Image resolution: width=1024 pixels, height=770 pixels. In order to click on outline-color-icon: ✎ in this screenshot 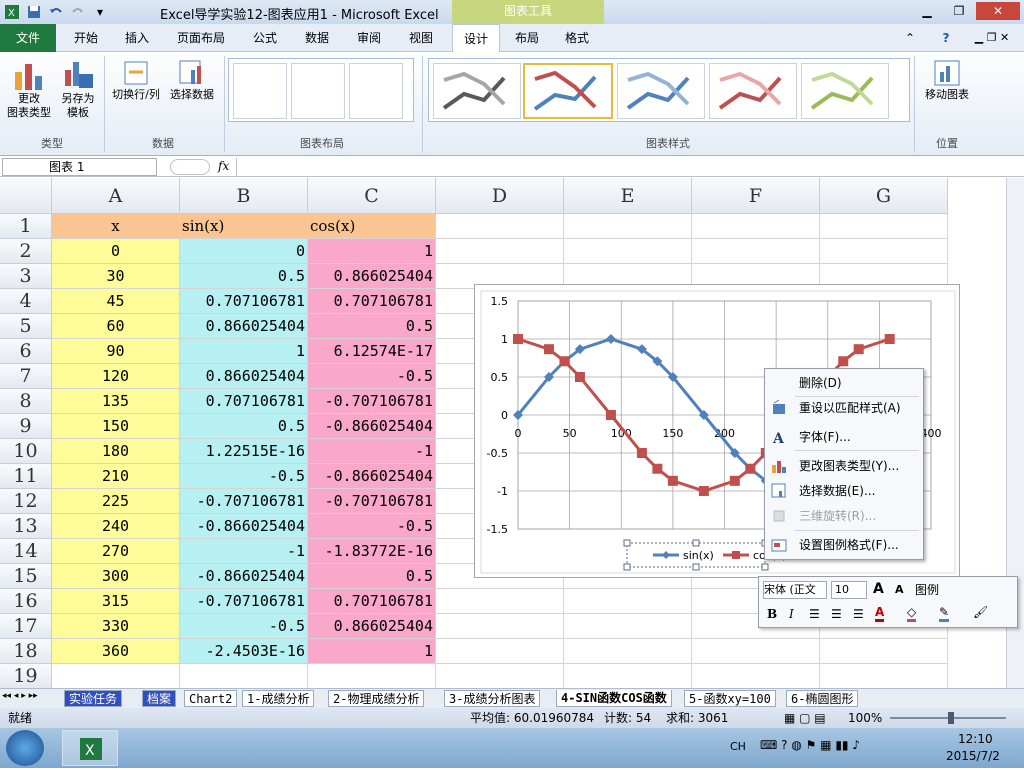, I will do `click(944, 613)`.